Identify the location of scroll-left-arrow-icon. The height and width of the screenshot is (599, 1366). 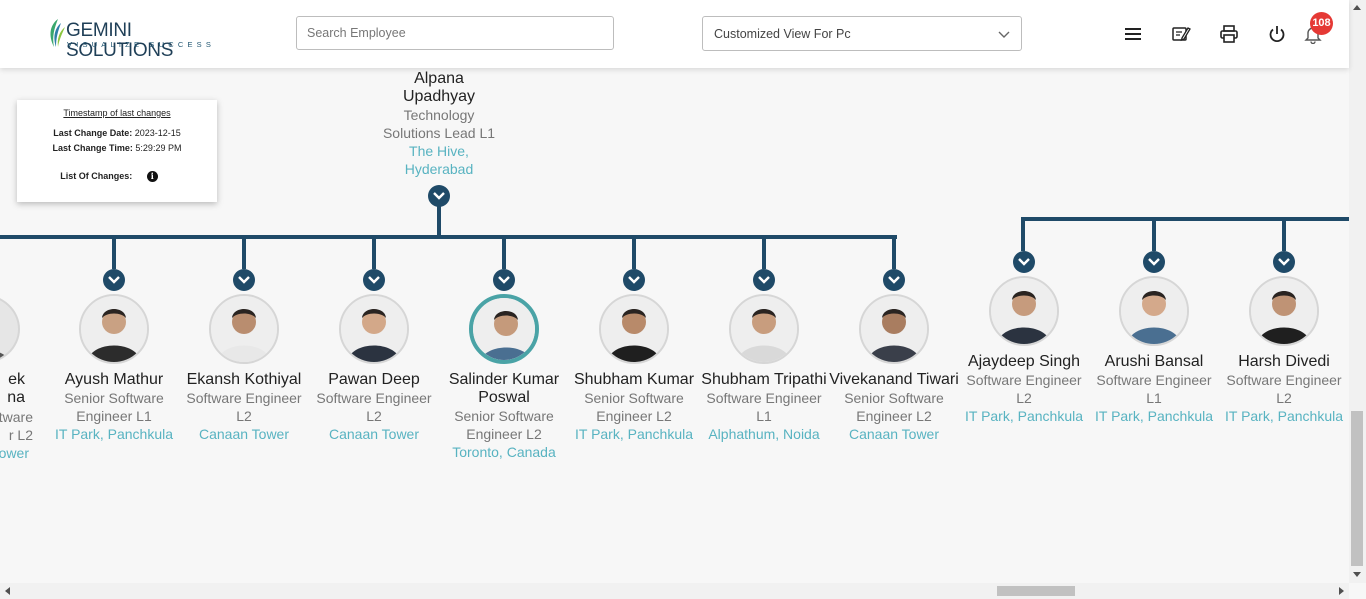
(7, 591).